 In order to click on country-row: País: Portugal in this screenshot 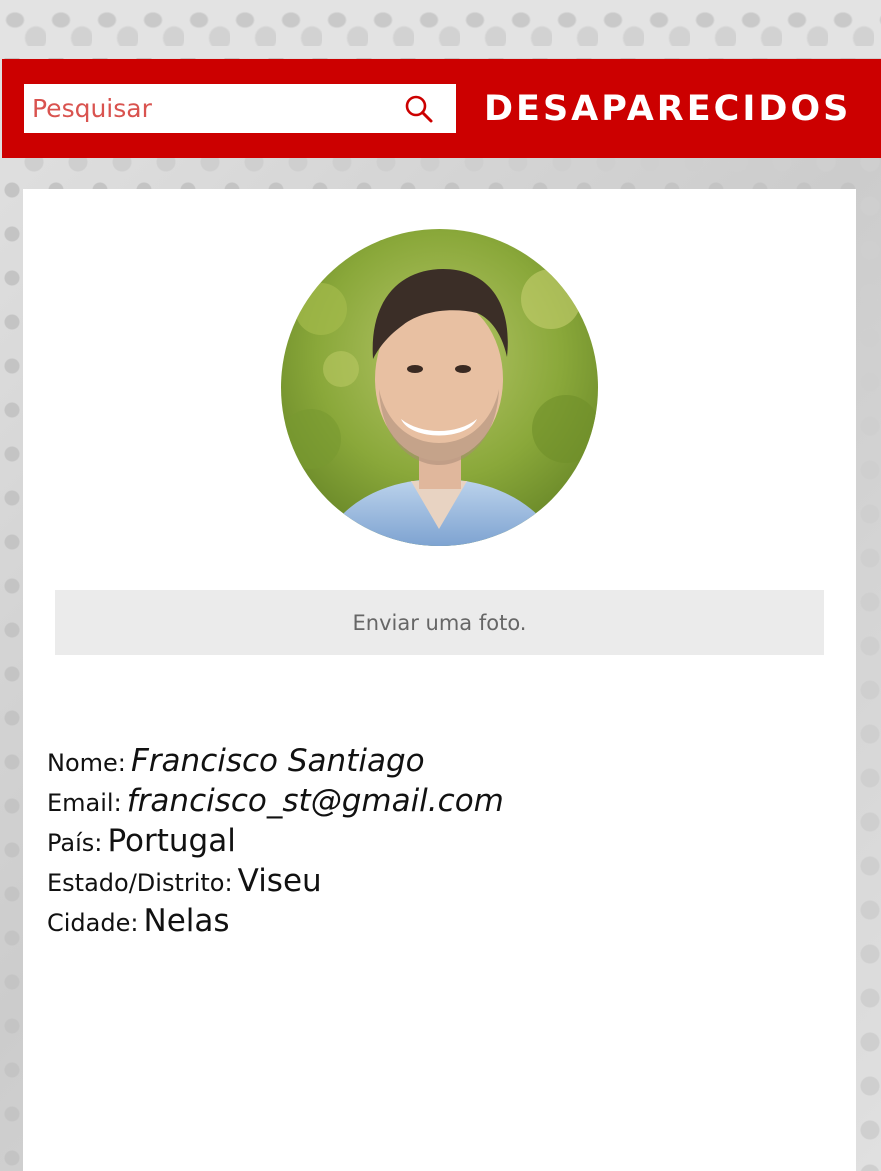, I will do `click(437, 841)`.